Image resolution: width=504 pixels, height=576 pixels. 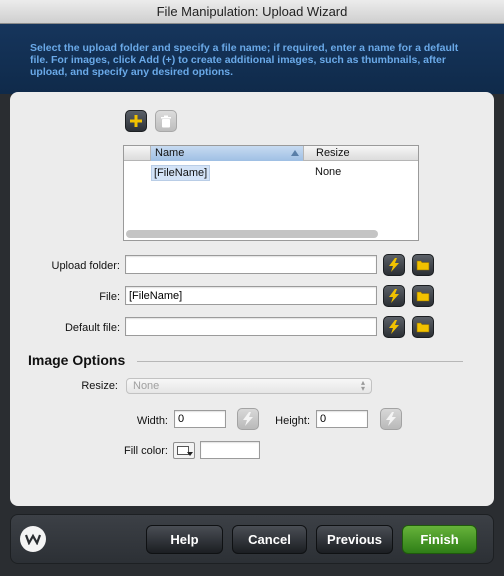 I want to click on trash-icon, so click(x=166, y=121).